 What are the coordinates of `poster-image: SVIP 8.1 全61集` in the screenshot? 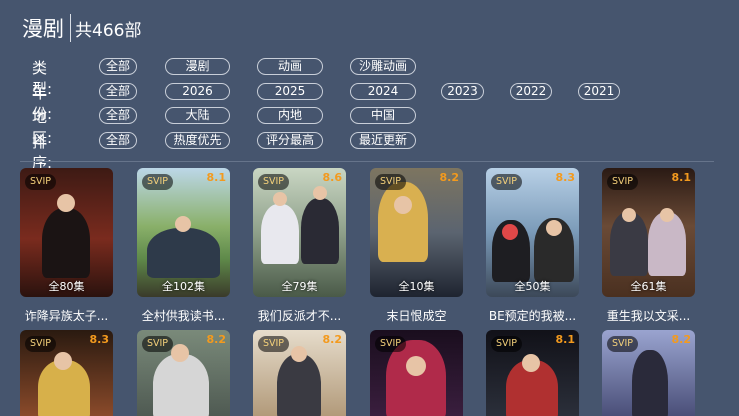 It's located at (648, 232).